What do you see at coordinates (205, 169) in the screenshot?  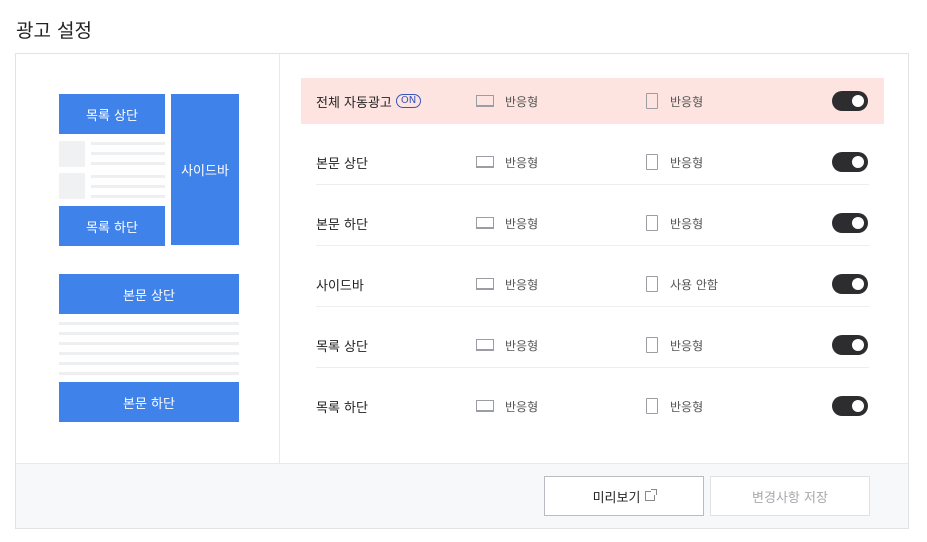 I see `preview-sidebar: 사이드바` at bounding box center [205, 169].